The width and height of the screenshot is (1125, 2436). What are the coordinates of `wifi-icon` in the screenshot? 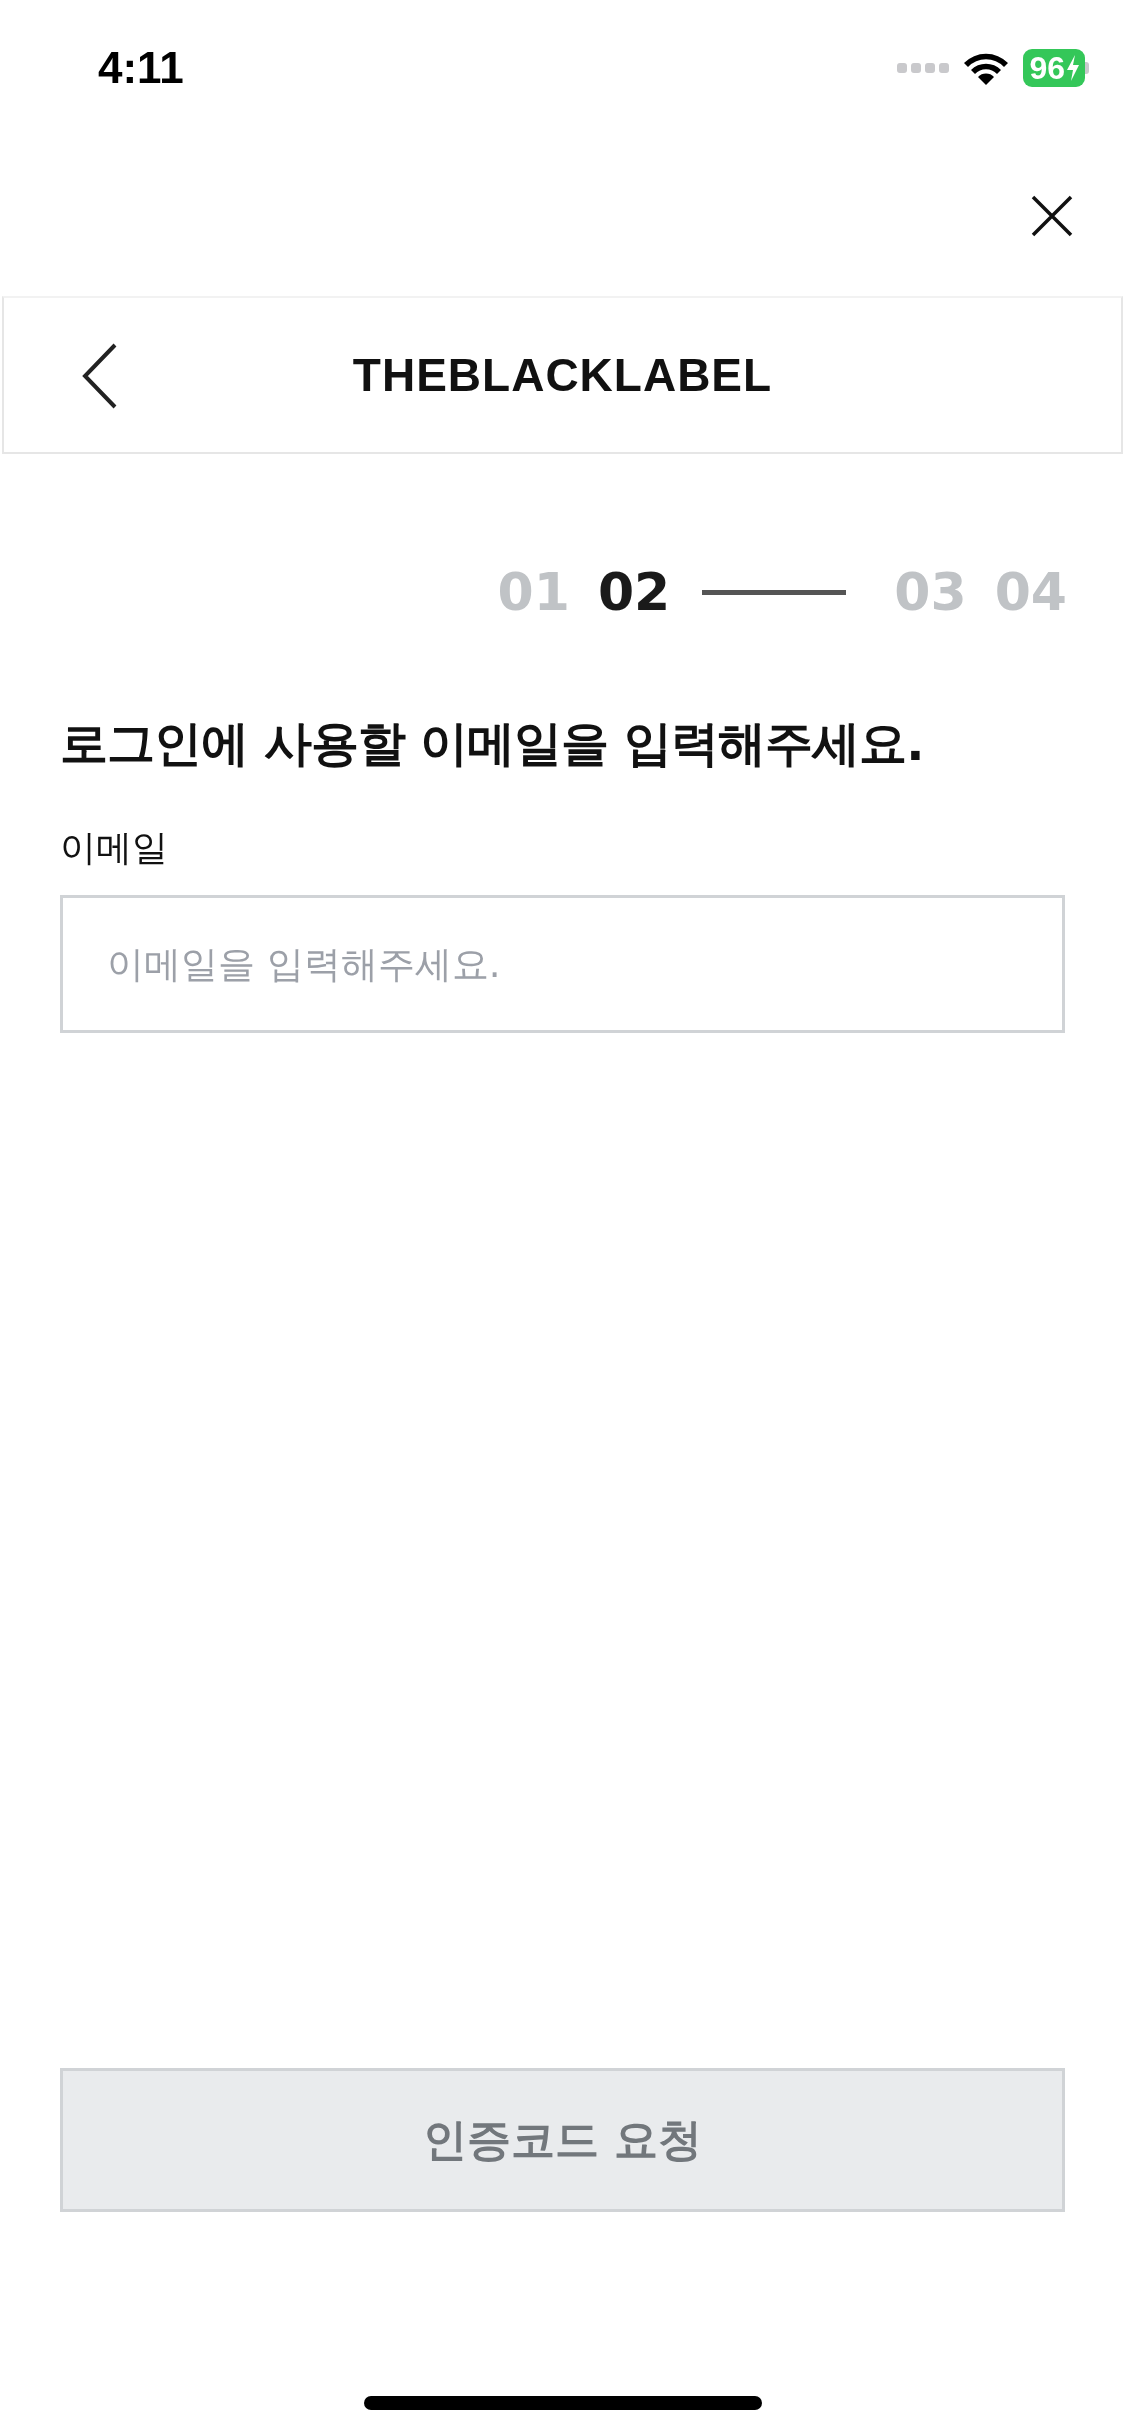 It's located at (986, 68).